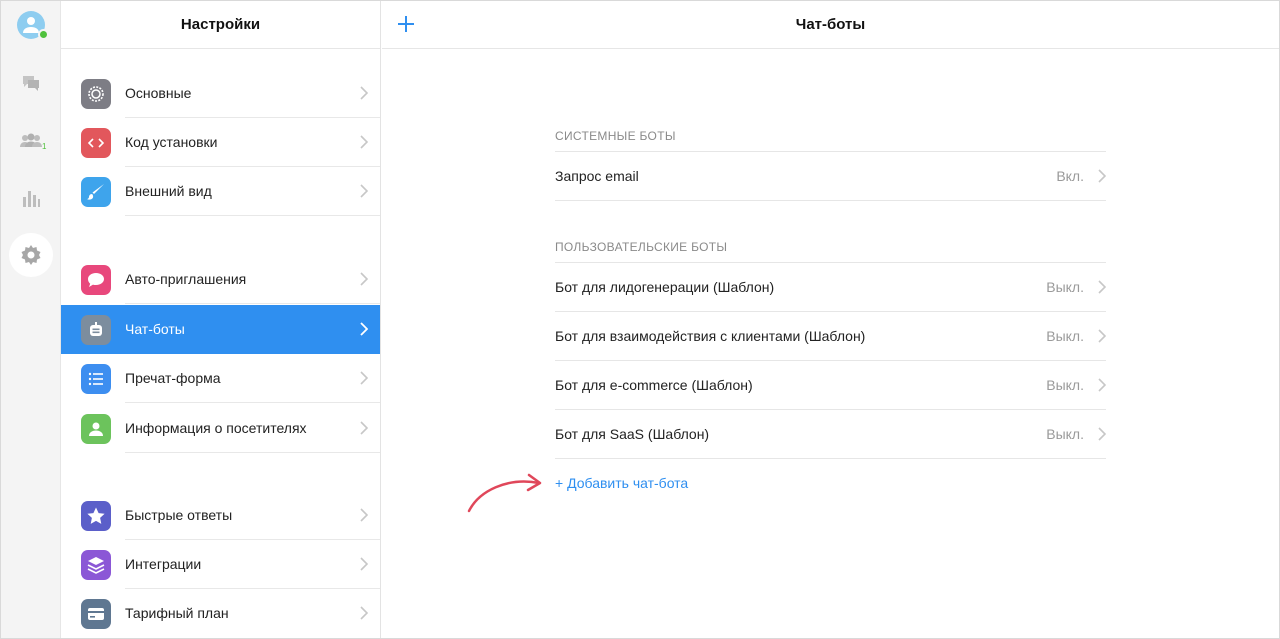 This screenshot has height=639, width=1280. I want to click on settings-item-chatbots-icon-bg, so click(96, 330).